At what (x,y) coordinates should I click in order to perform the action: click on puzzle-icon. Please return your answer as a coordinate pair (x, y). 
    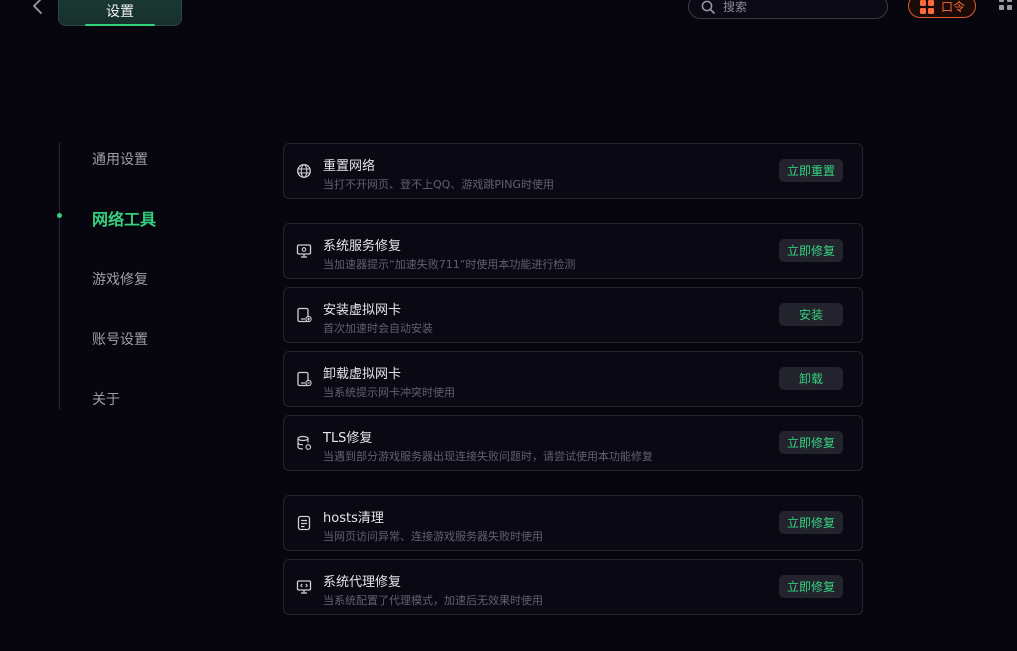
    Looking at the image, I should click on (927, 7).